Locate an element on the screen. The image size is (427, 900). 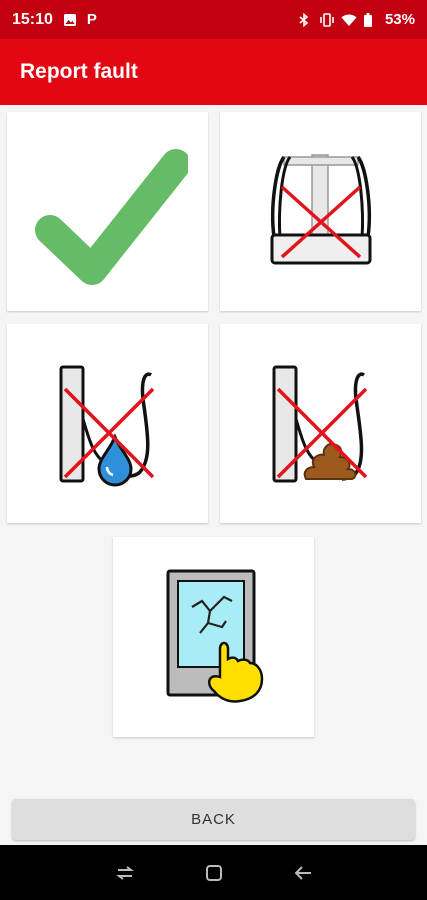
parking-icon: P is located at coordinates (91, 19).